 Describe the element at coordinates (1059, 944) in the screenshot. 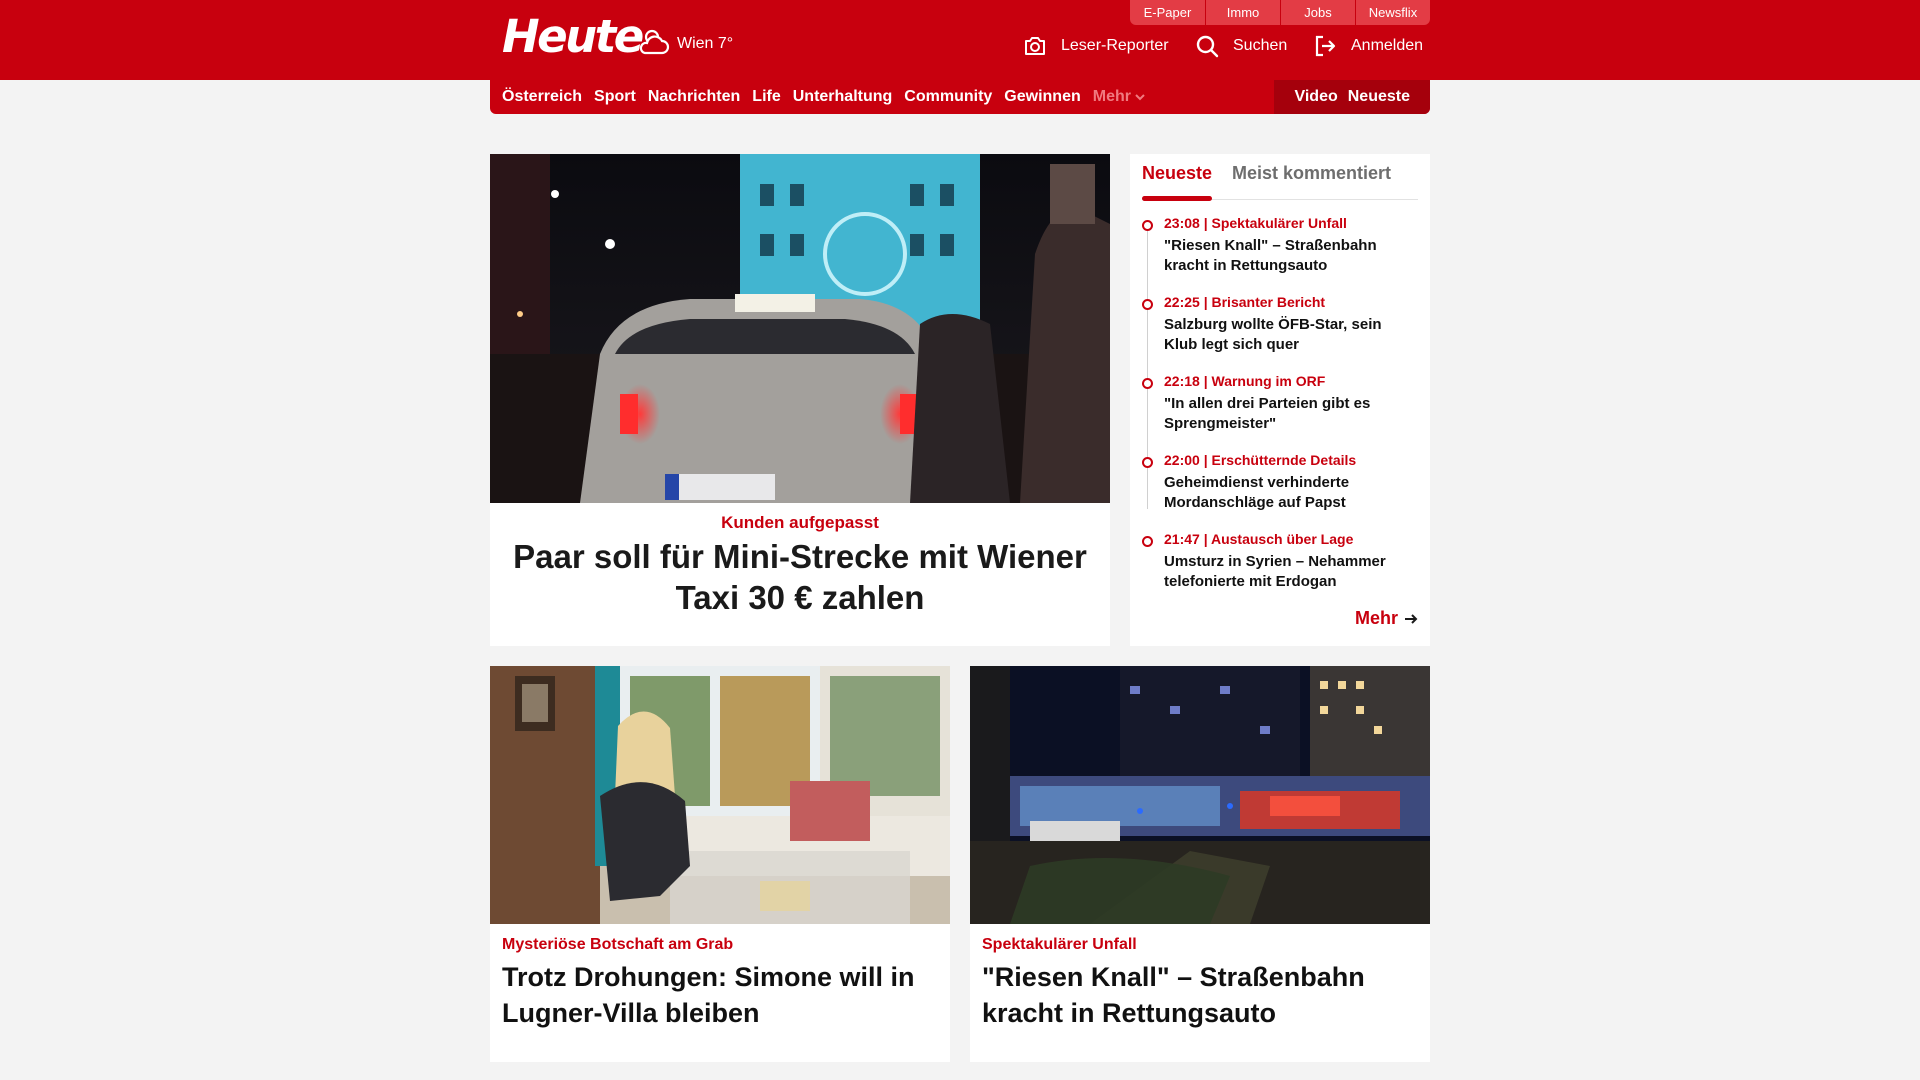

I see `card-kicker: Spektakulärer Unfall` at that location.